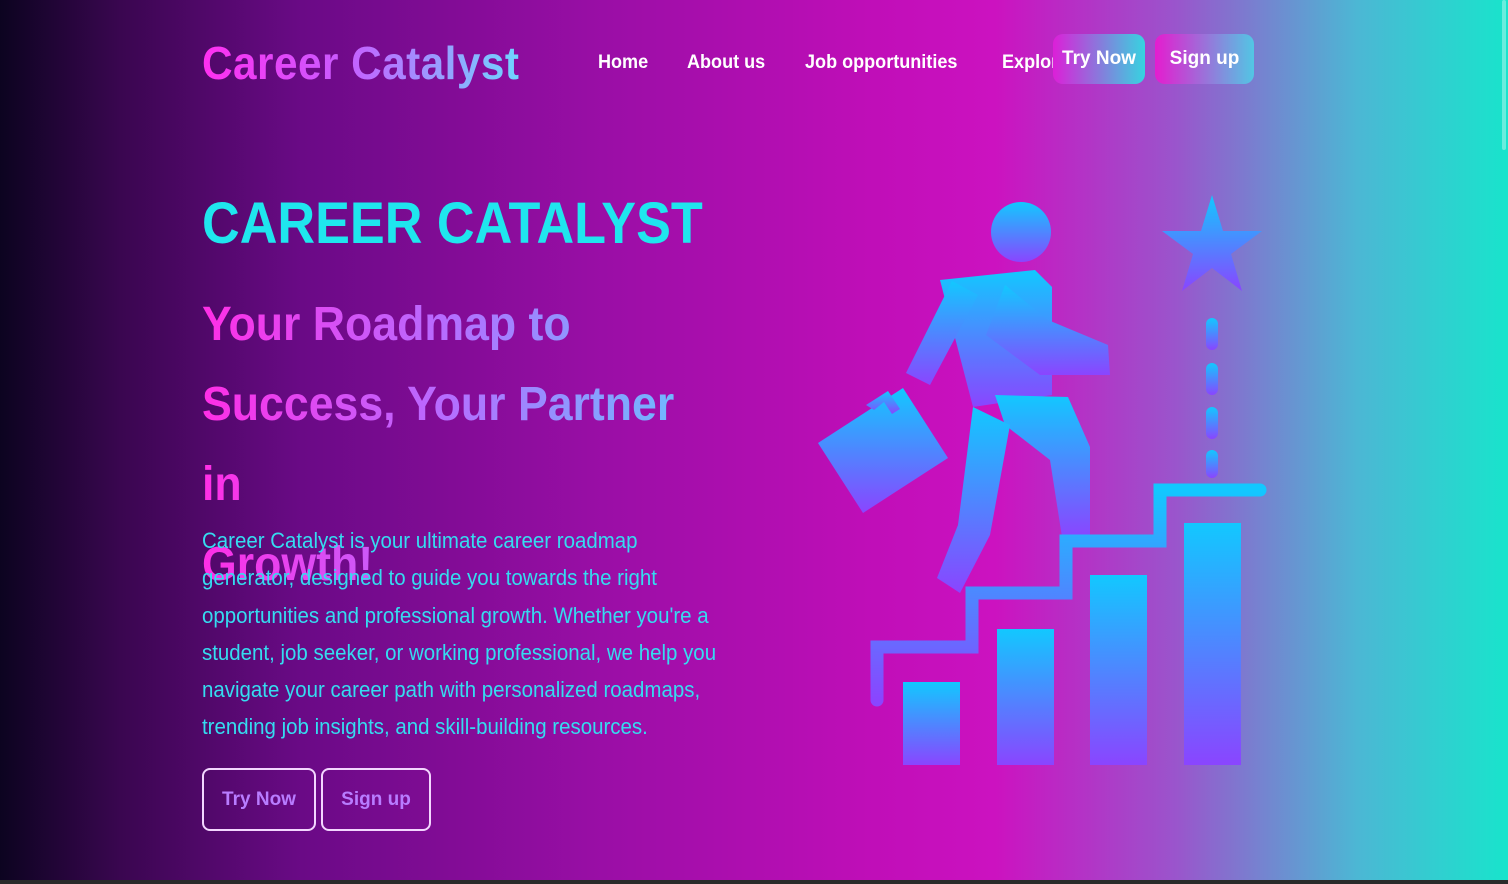  Describe the element at coordinates (1021, 232) in the screenshot. I see `person-head` at that location.